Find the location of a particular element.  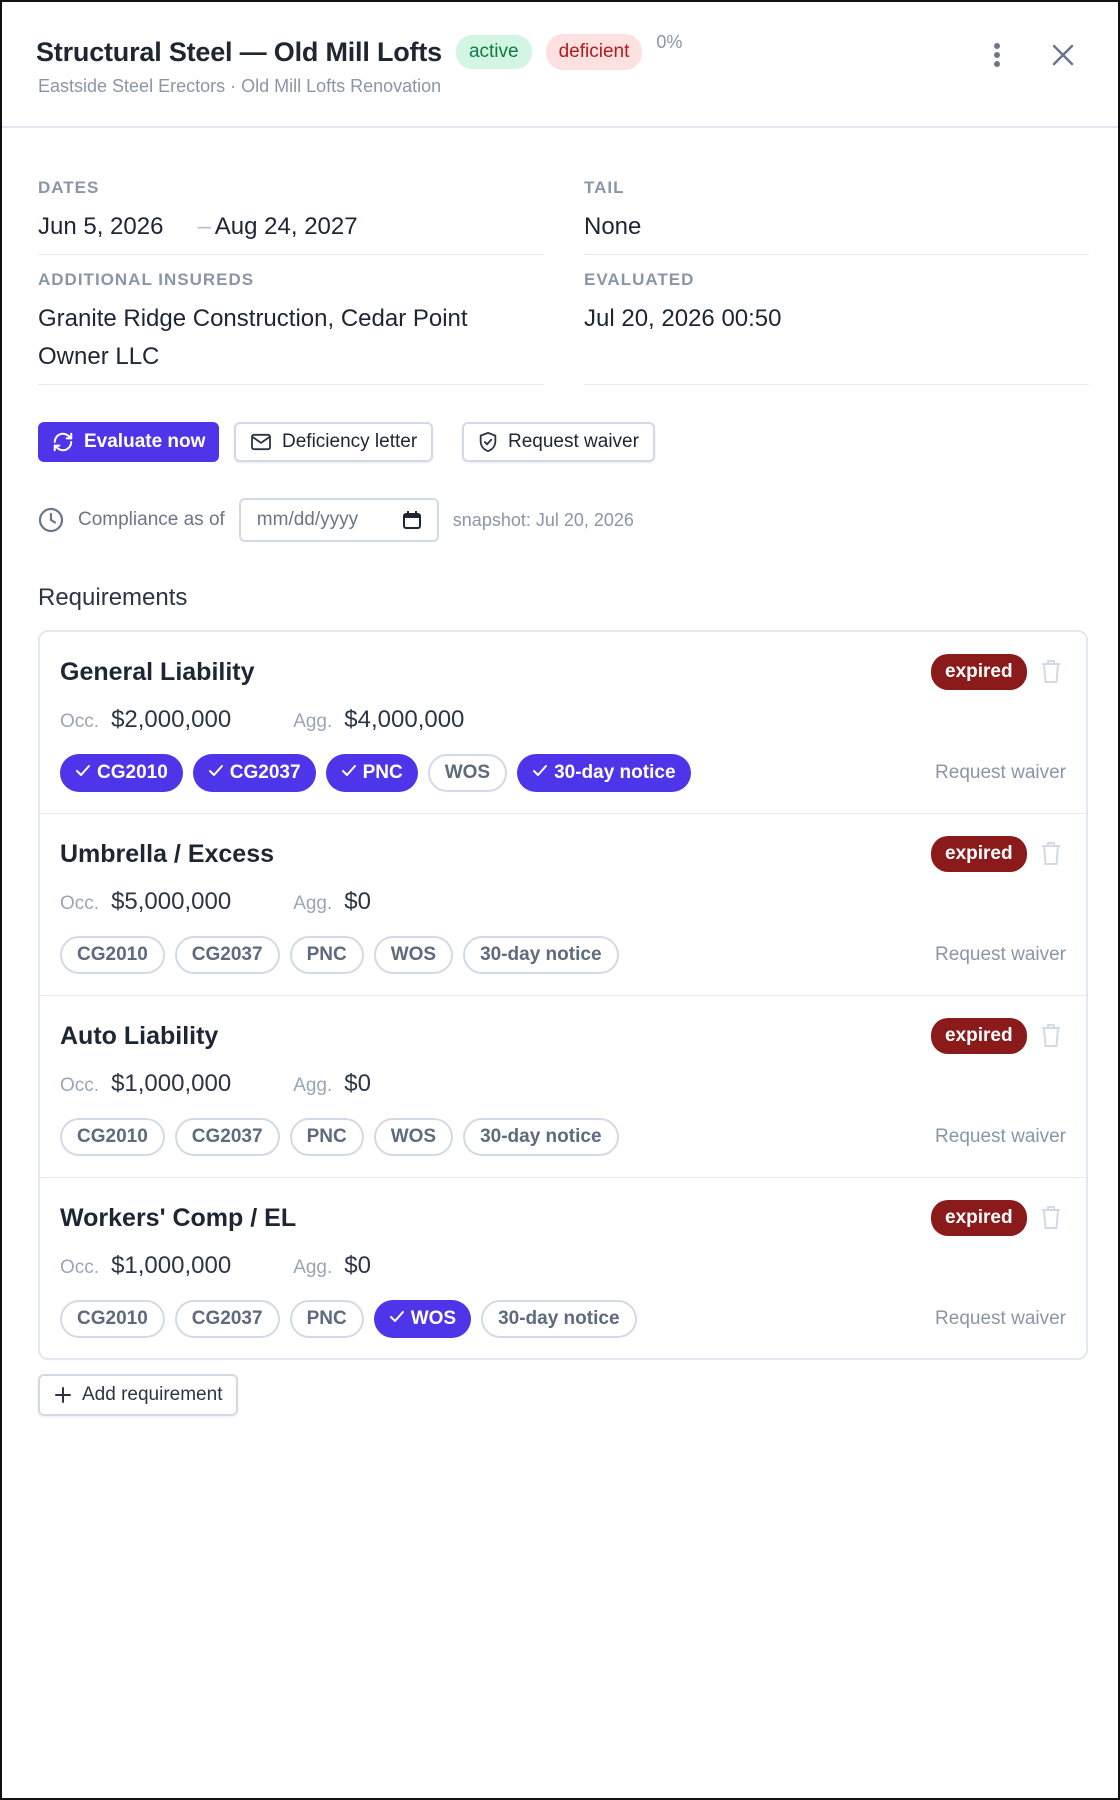

evaluated-field: EVALUATED Jul 20, 2026 00:50 is located at coordinates (836, 304).